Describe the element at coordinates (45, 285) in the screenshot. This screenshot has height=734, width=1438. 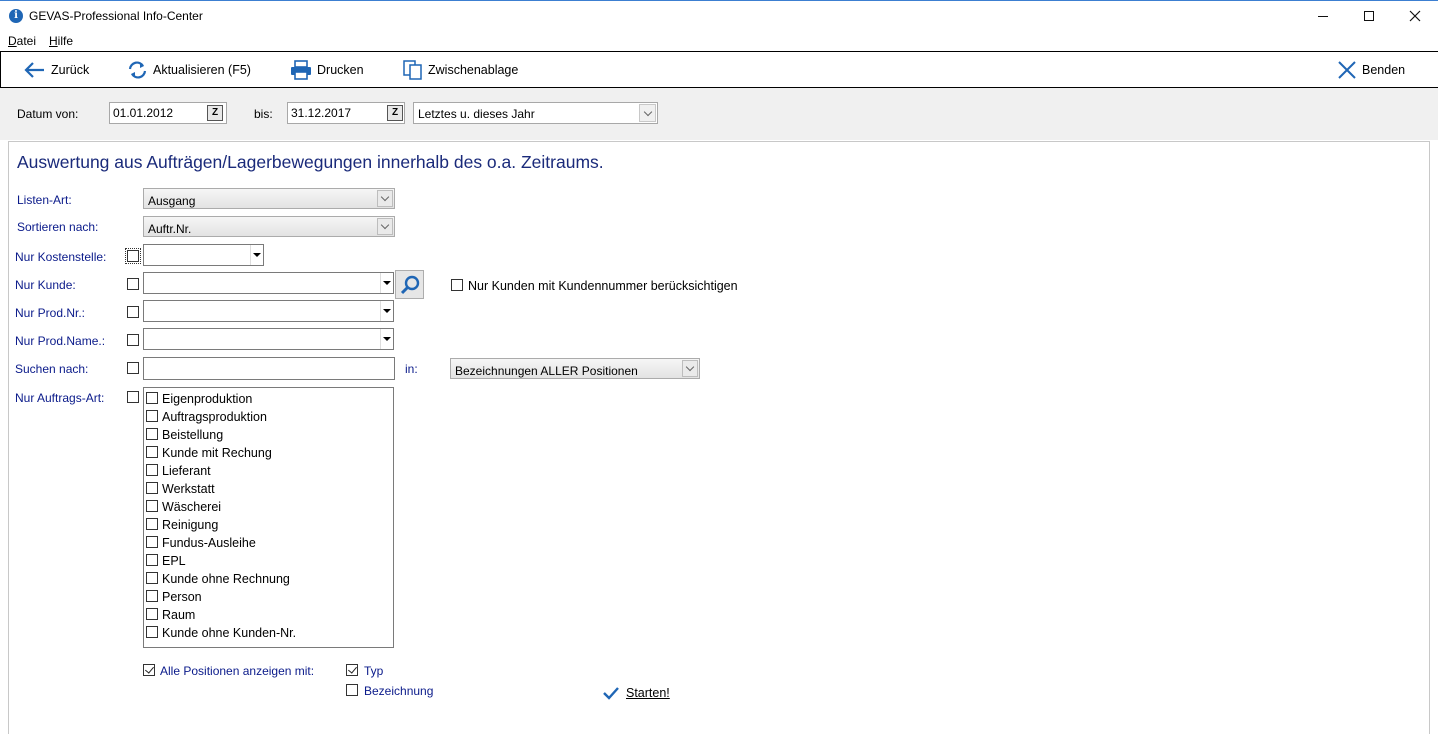
I see `kunde-label: Nur Kunde:` at that location.